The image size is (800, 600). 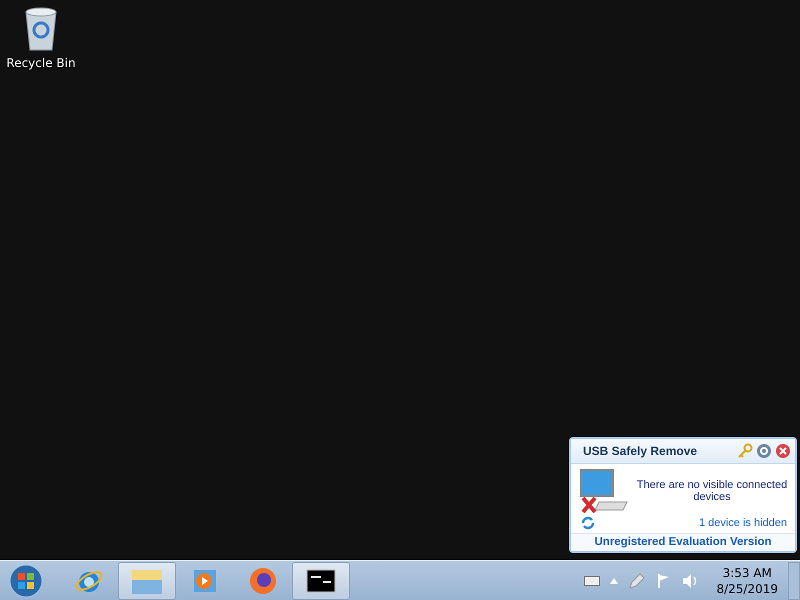 What do you see at coordinates (747, 580) in the screenshot?
I see `clock: 3:53 AM 8/25/2019` at bounding box center [747, 580].